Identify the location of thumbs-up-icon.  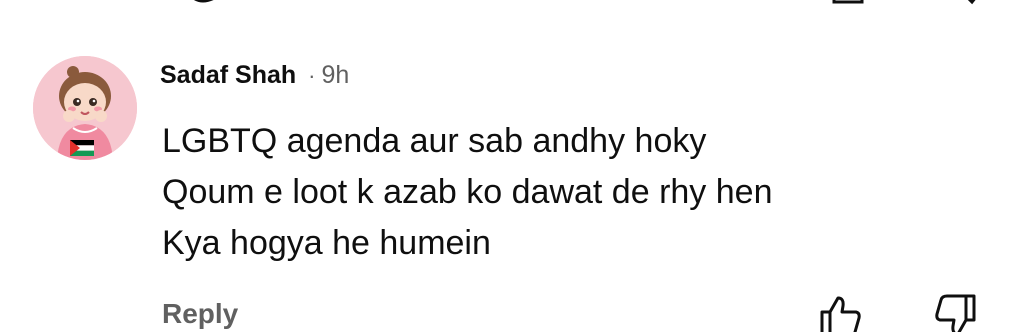
(840, 313).